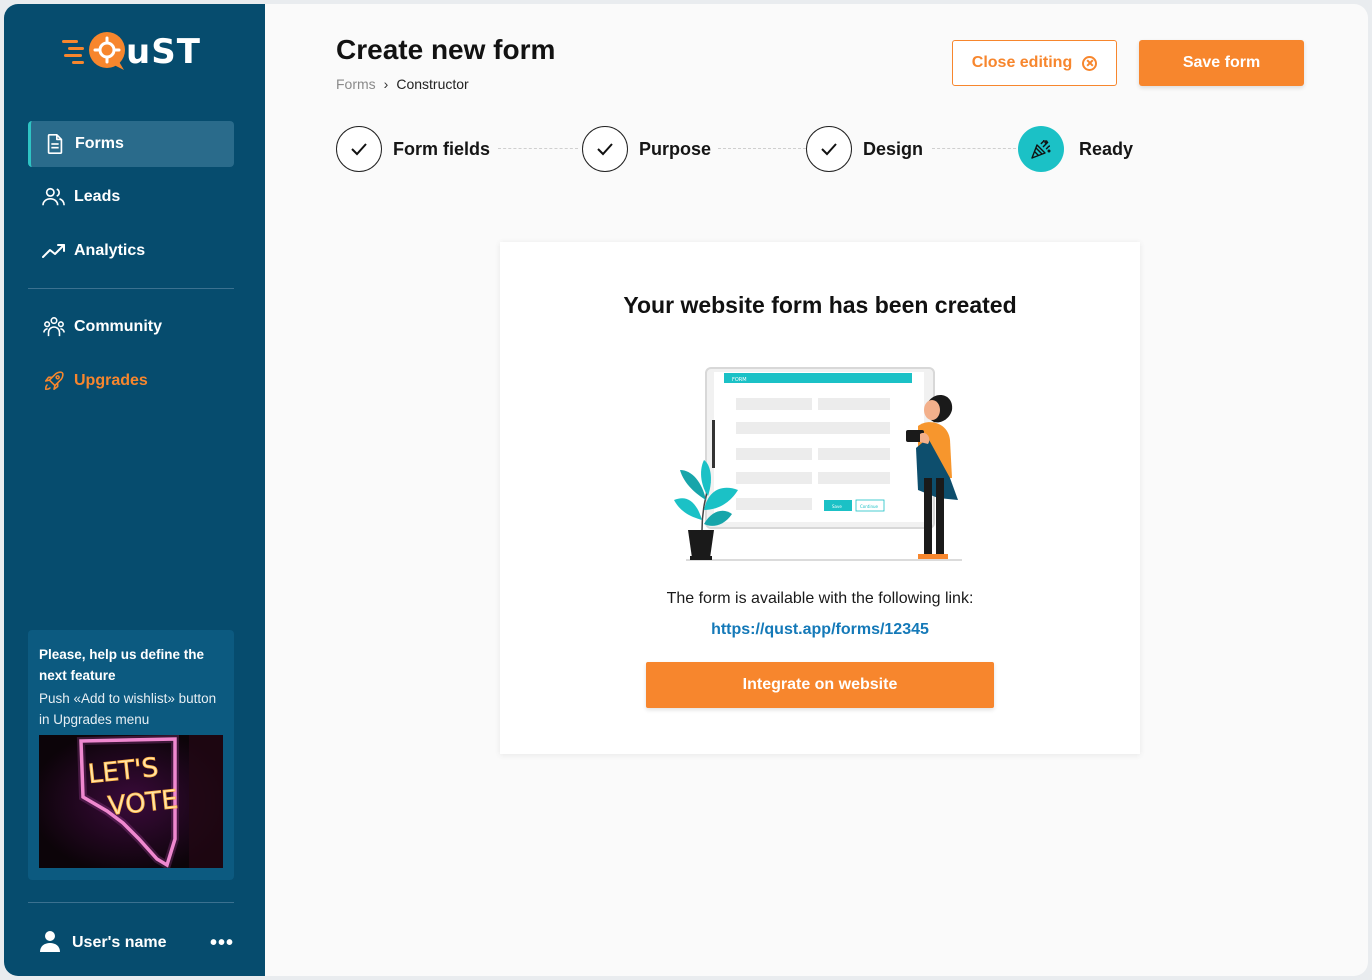 This screenshot has height=980, width=1372. What do you see at coordinates (163, 52) in the screenshot?
I see `logo-text: uST` at bounding box center [163, 52].